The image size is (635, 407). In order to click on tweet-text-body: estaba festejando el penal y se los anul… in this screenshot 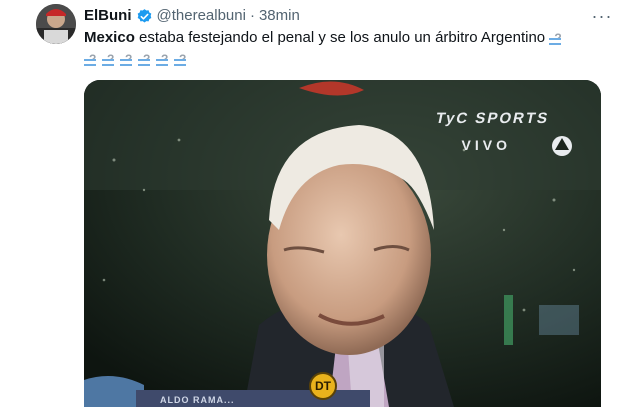, I will do `click(342, 37)`.